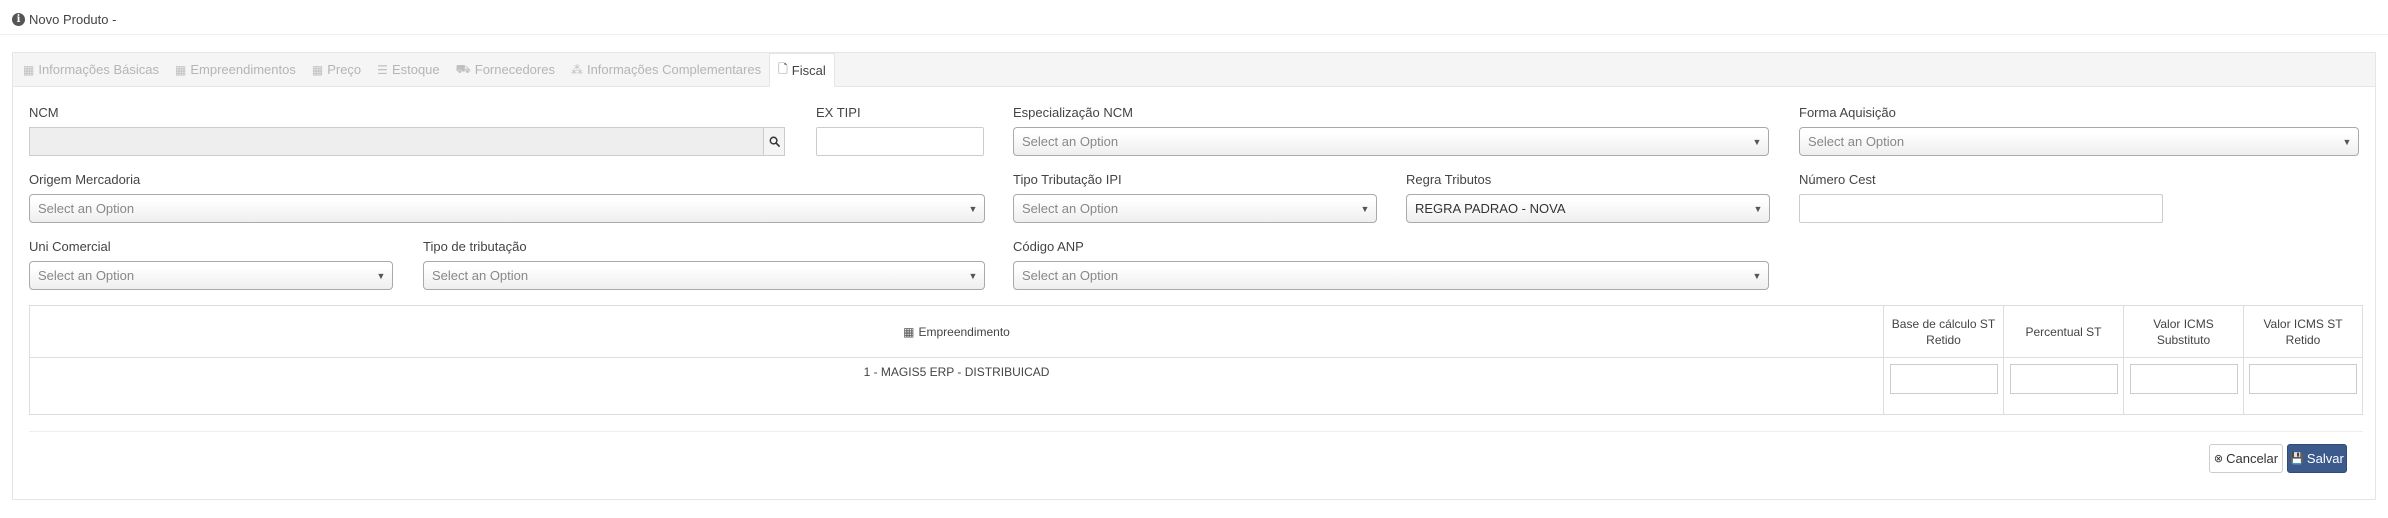  I want to click on truck-icon: ⛟, so click(463, 68).